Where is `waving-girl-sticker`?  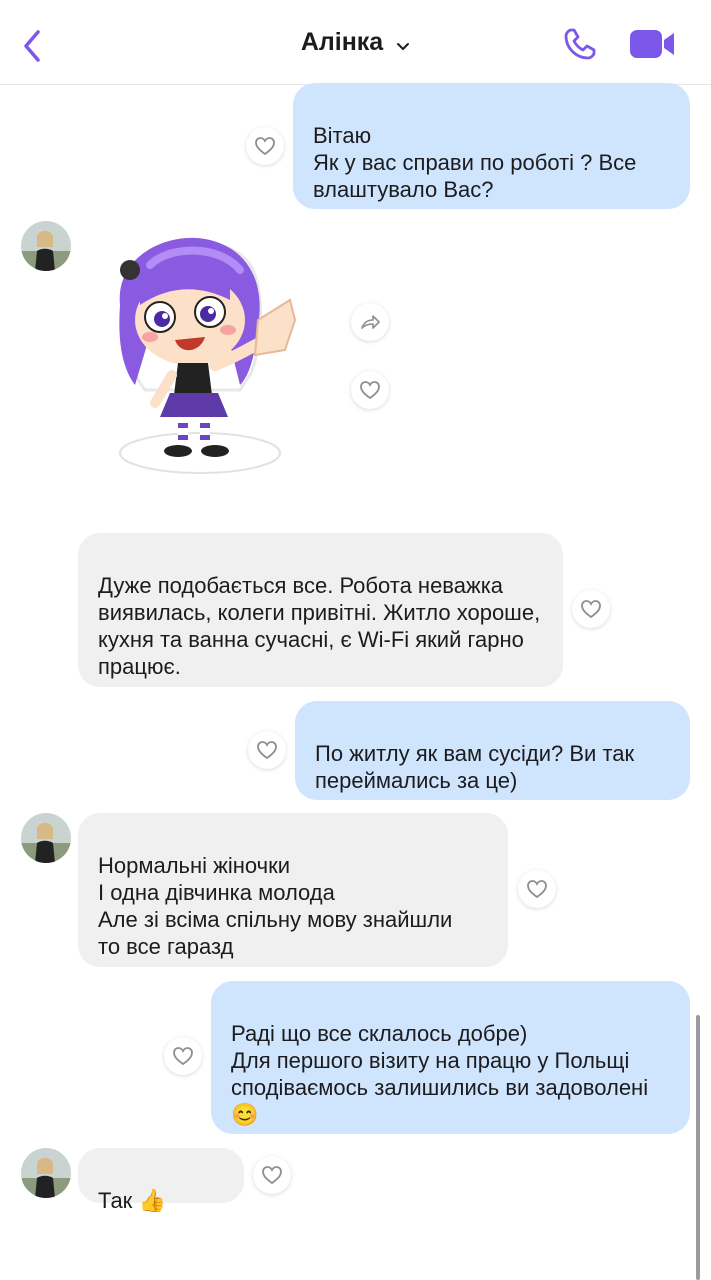
waving-girl-sticker is located at coordinates (202, 352).